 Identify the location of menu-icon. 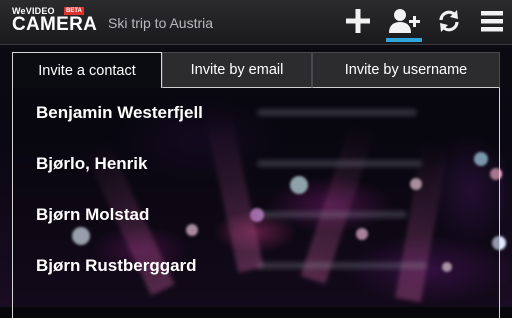
(492, 21).